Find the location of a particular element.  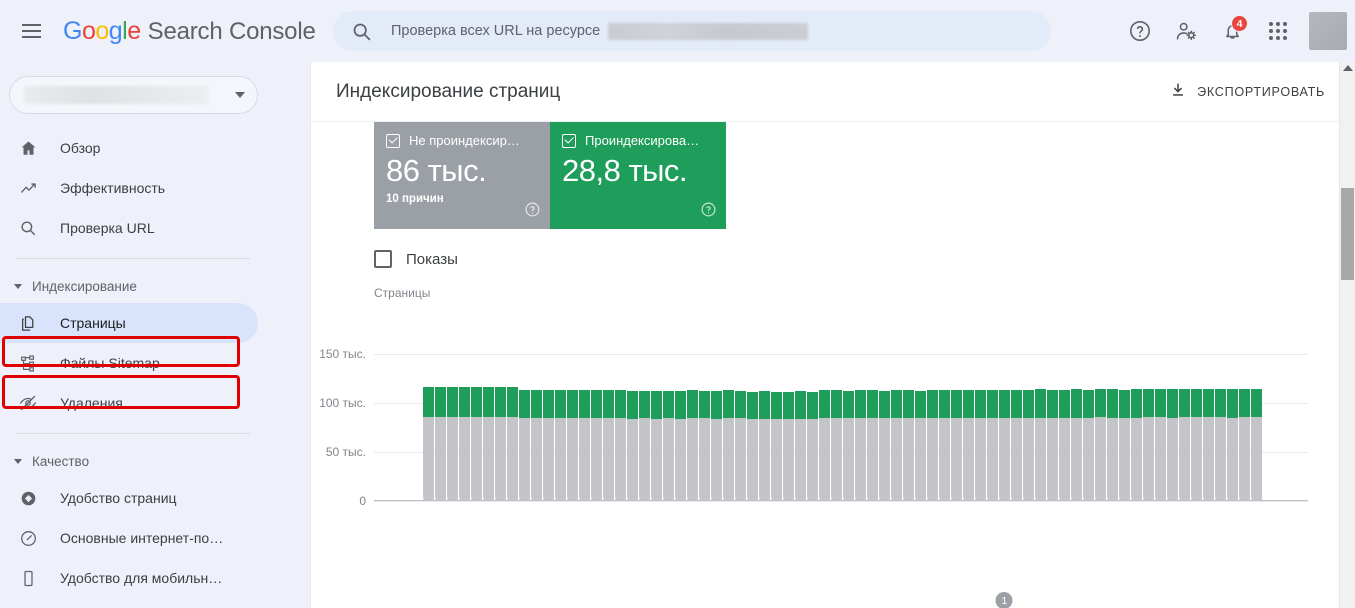

sidebar-item-page-experience: Удобство страниц is located at coordinates (129, 498).